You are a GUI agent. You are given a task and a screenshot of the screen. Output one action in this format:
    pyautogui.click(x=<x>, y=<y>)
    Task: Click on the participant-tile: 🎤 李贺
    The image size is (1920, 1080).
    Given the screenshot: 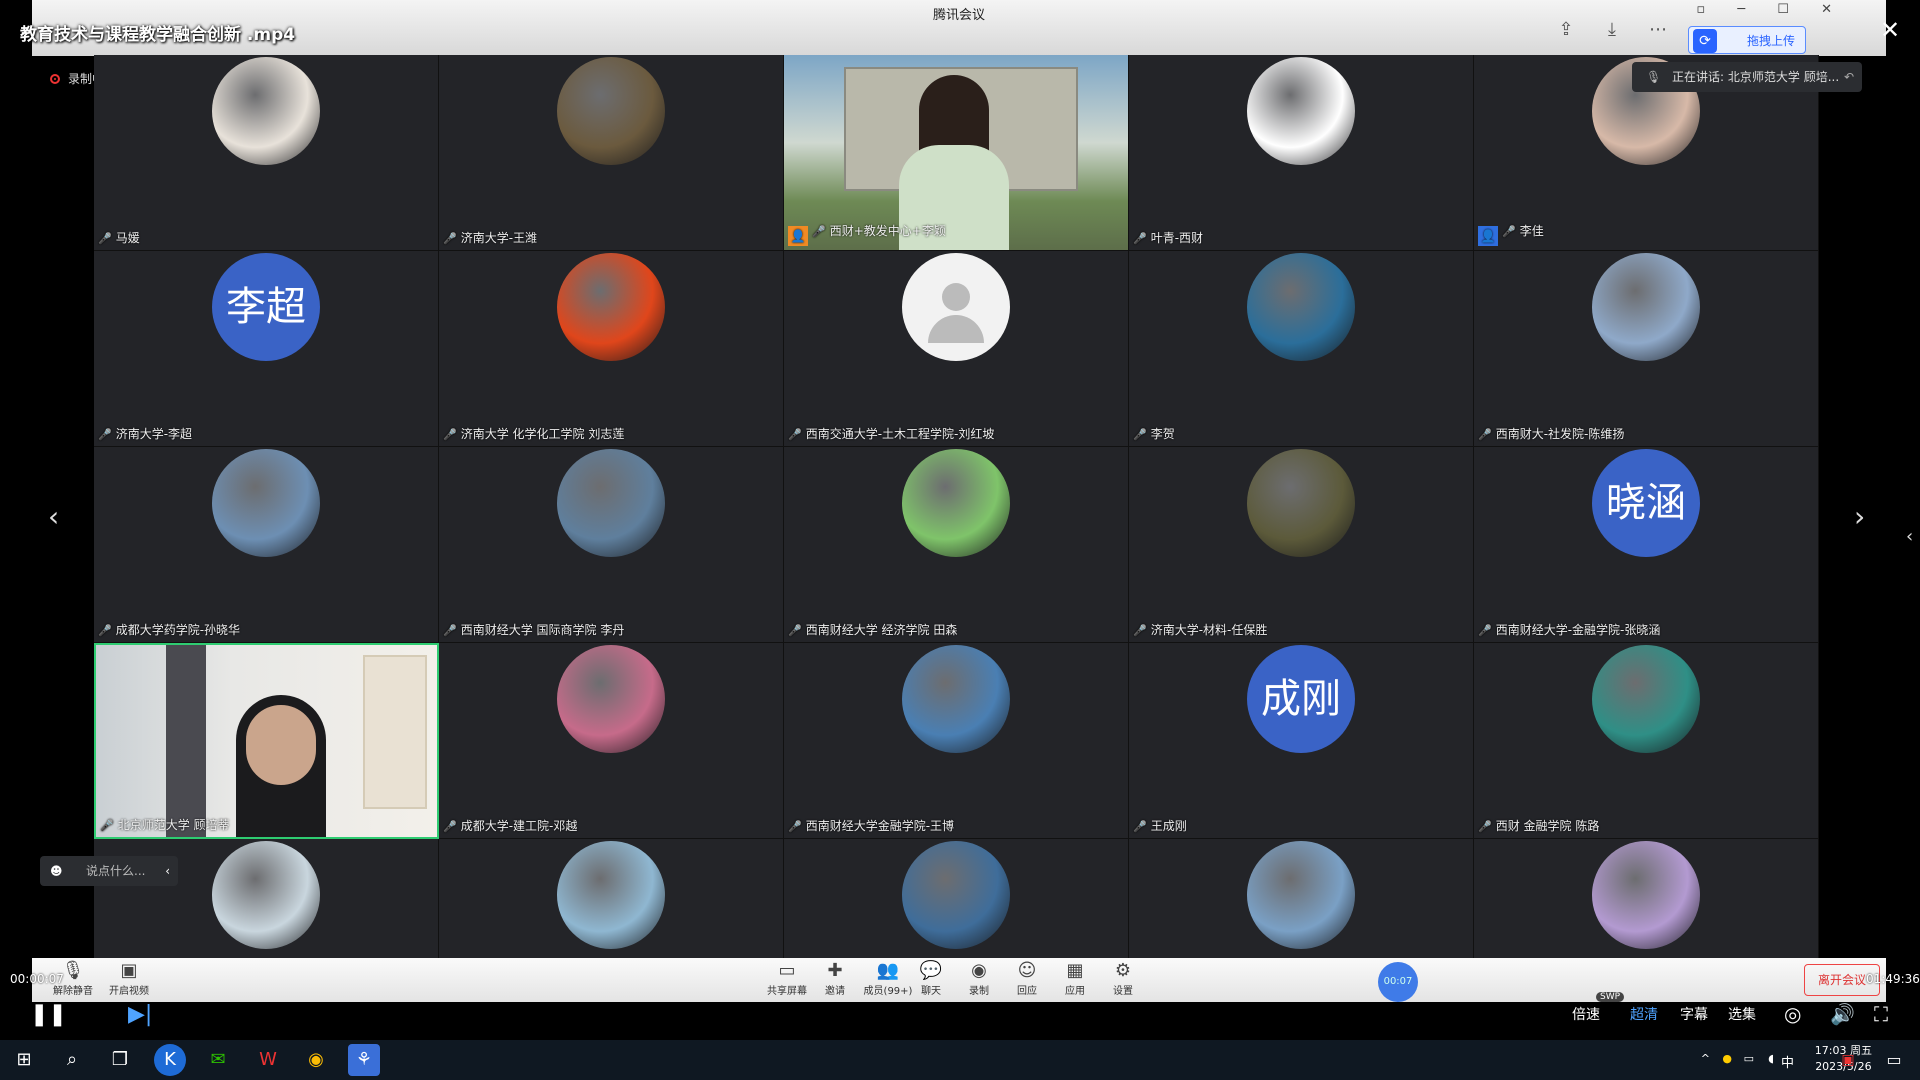 What is the action you would take?
    pyautogui.click(x=1301, y=349)
    